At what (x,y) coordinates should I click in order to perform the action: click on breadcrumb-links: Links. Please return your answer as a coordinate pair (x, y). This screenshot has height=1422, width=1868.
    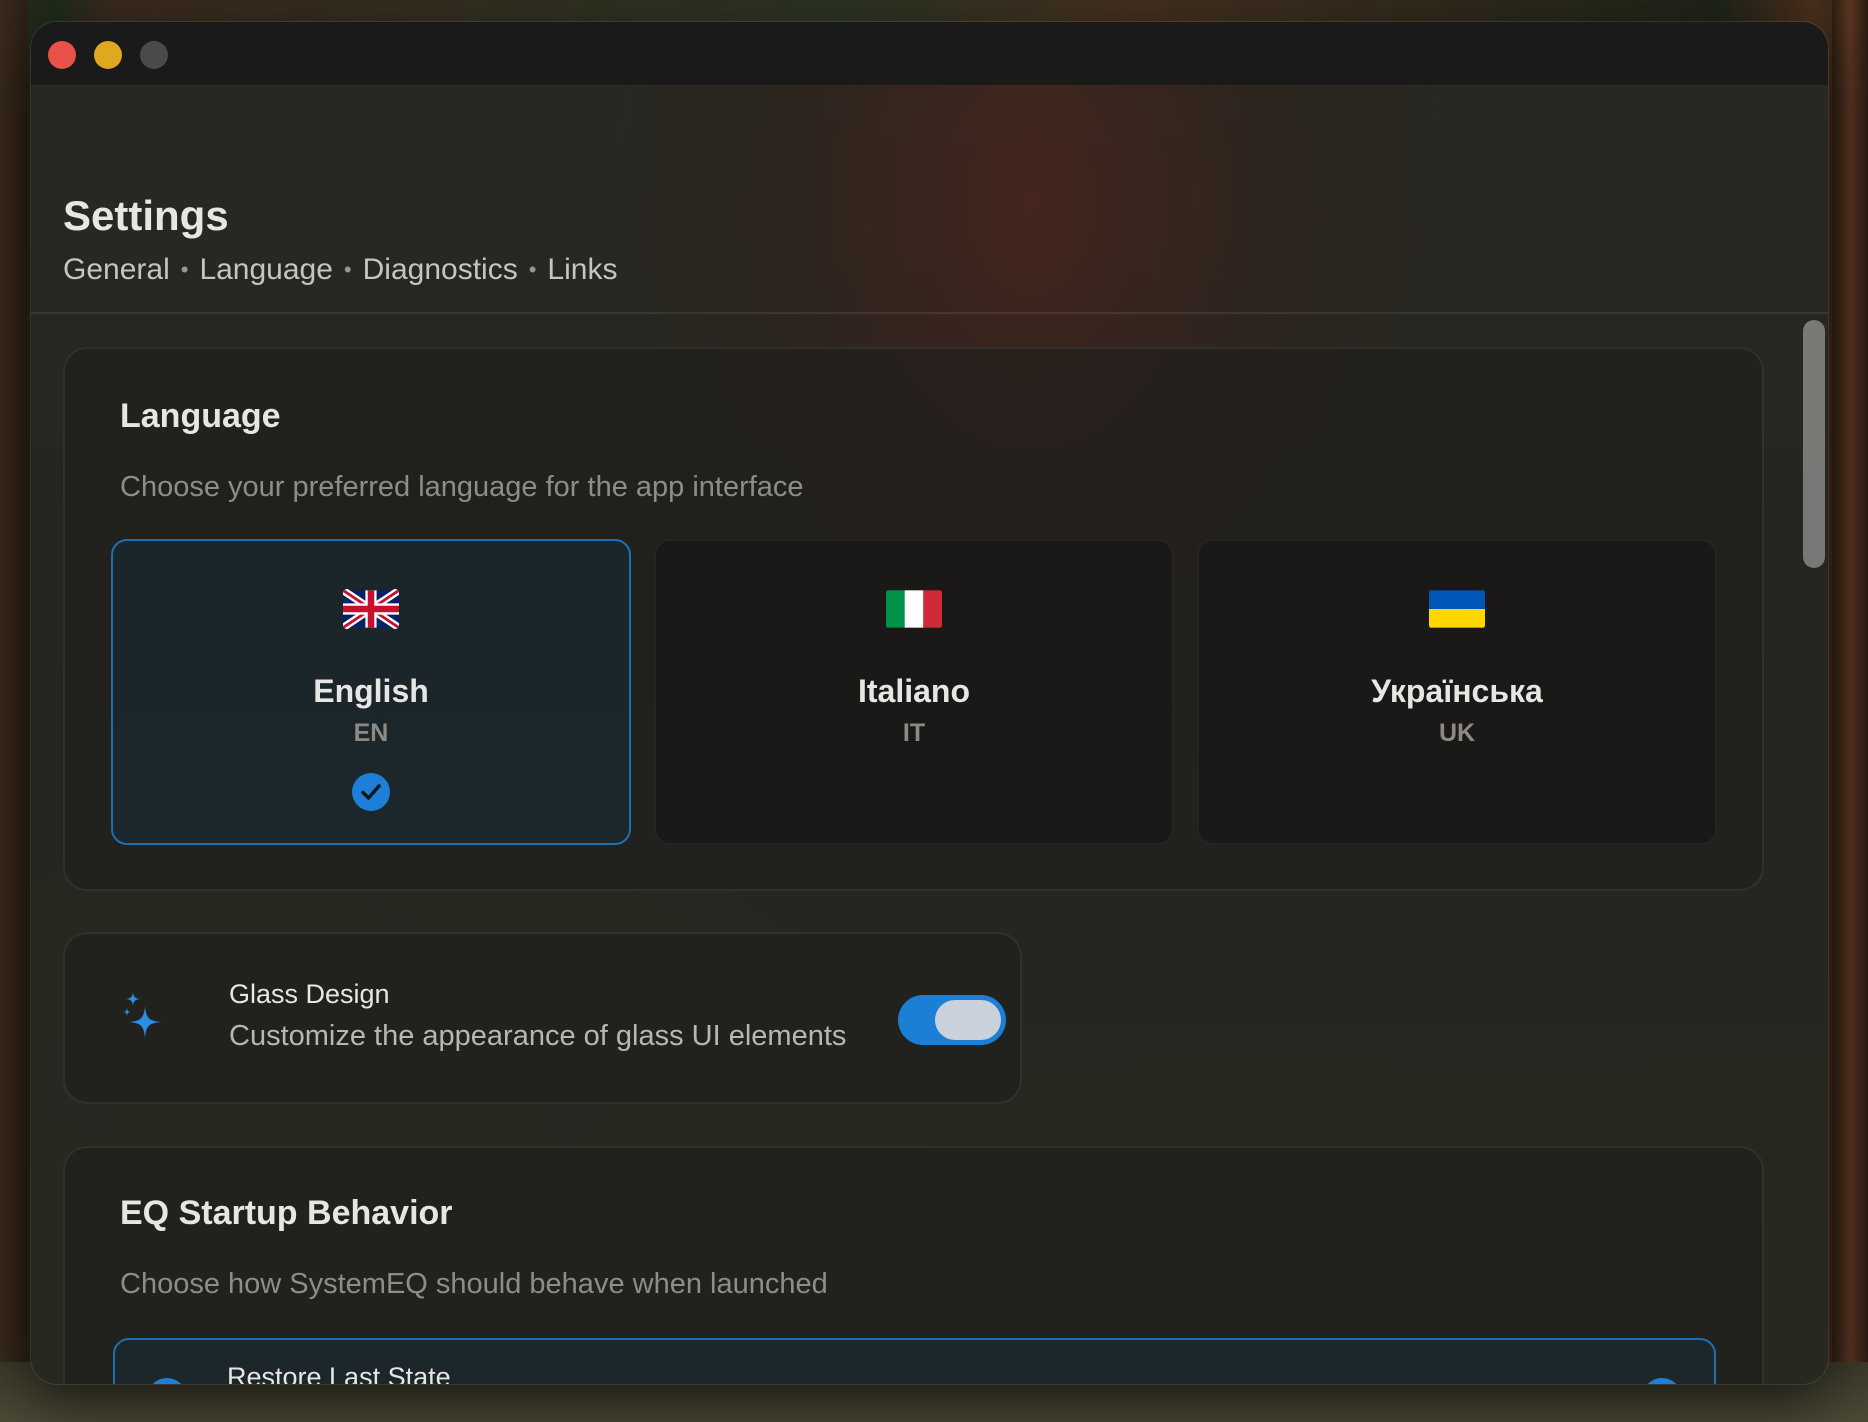
    Looking at the image, I should click on (582, 270).